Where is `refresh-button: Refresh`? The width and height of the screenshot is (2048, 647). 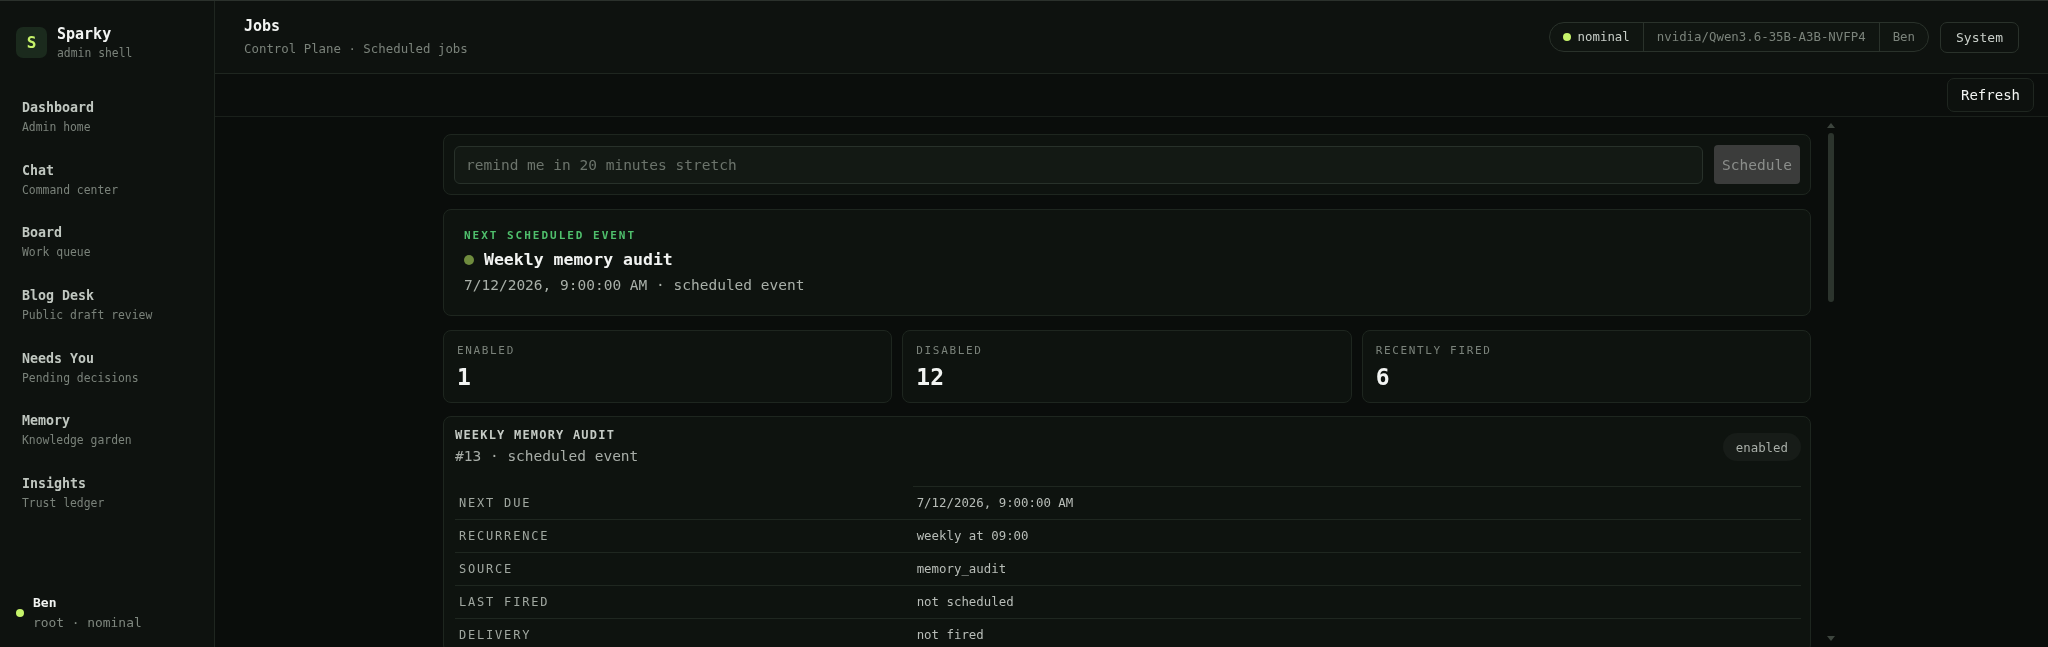
refresh-button: Refresh is located at coordinates (1990, 95).